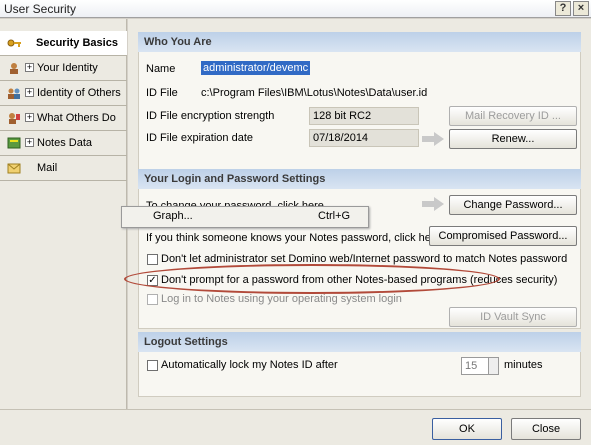 The width and height of the screenshot is (591, 445). Describe the element at coordinates (359, 179) in the screenshot. I see `section-header-login-password: Your Login and Password Settings` at that location.